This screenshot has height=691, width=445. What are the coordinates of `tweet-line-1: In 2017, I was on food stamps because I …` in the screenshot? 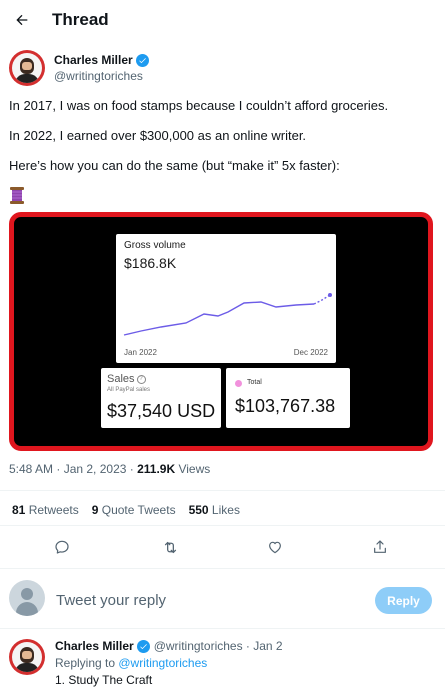 It's located at (199, 105).